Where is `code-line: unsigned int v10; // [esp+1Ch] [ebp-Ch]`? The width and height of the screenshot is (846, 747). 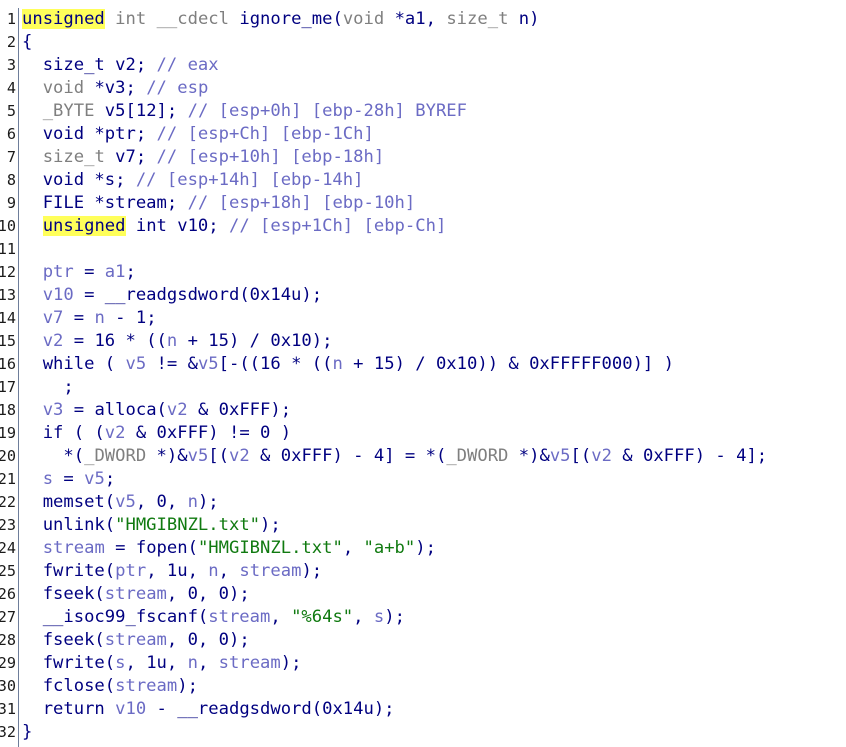 code-line: unsigned int v10; // [esp+1Ch] [ebp-Ch] is located at coordinates (234, 226).